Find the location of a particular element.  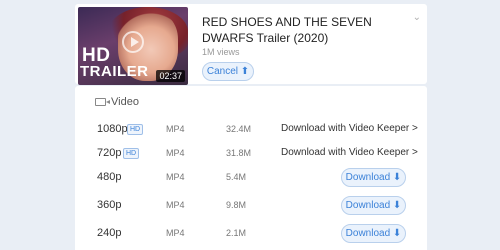

chevron-down-icon: ⌄ is located at coordinates (417, 17).